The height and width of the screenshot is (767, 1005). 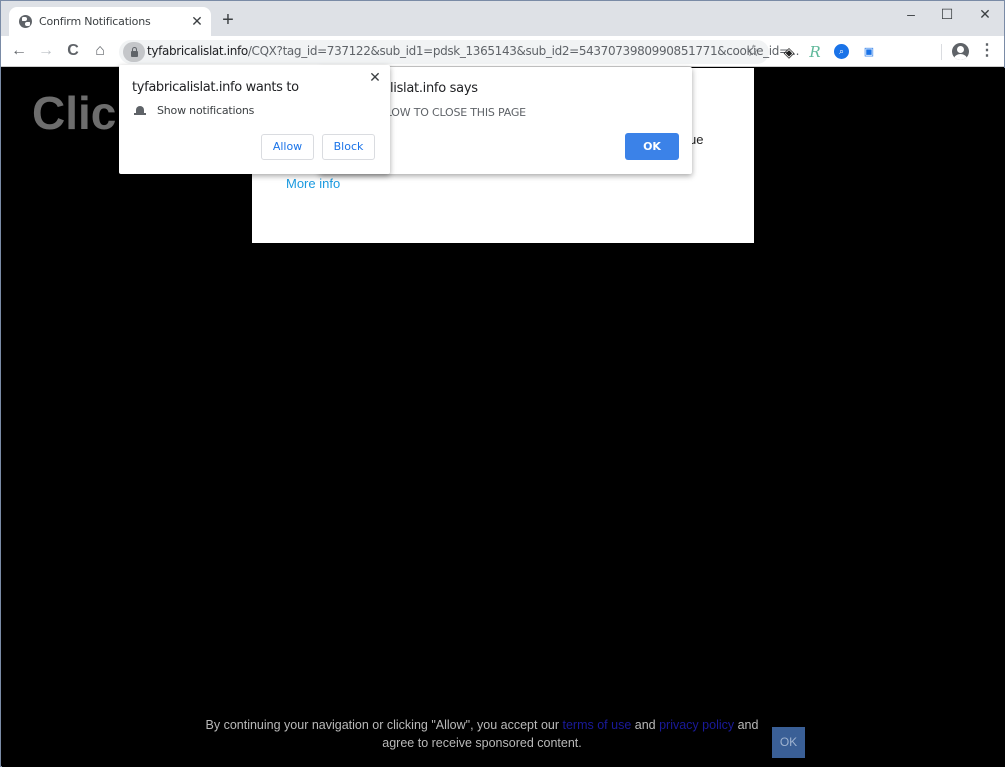 I want to click on toolbar-divider, so click(x=941, y=52).